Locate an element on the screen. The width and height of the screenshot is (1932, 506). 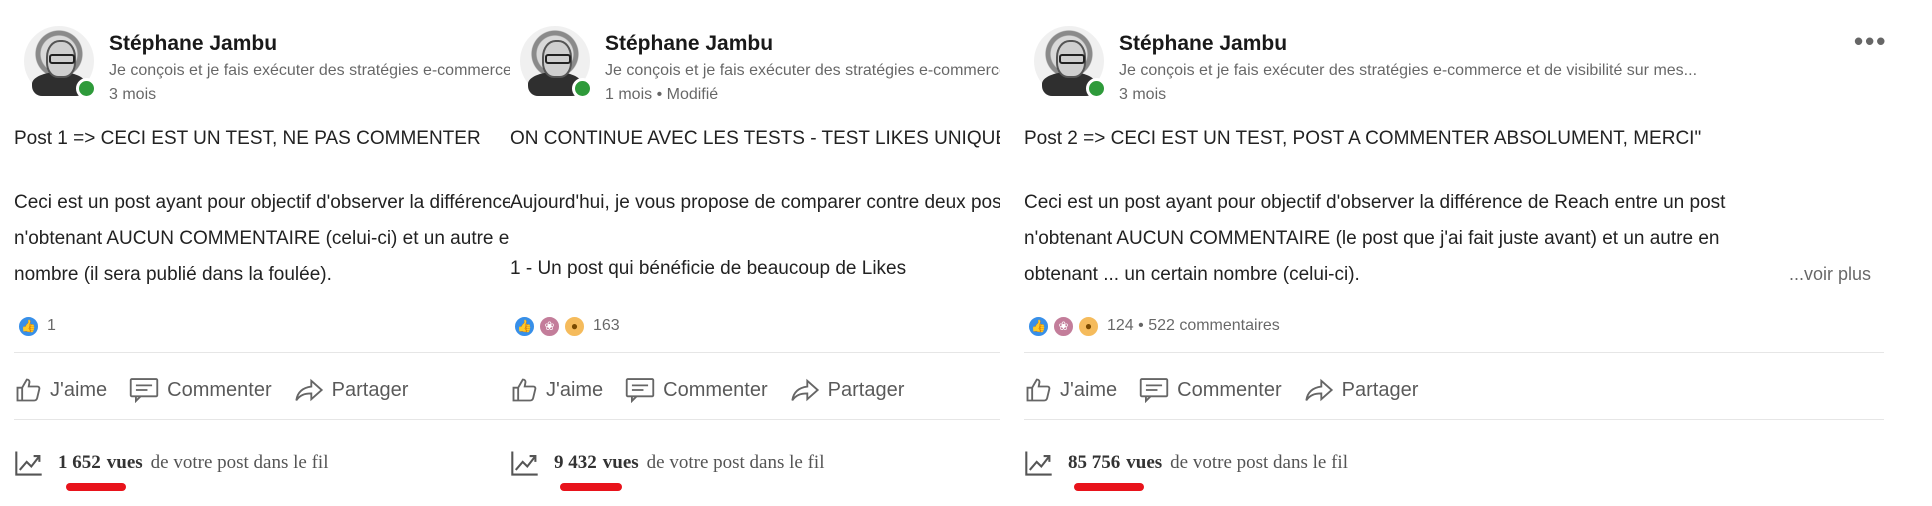
views-count: 1 652 is located at coordinates (79, 462).